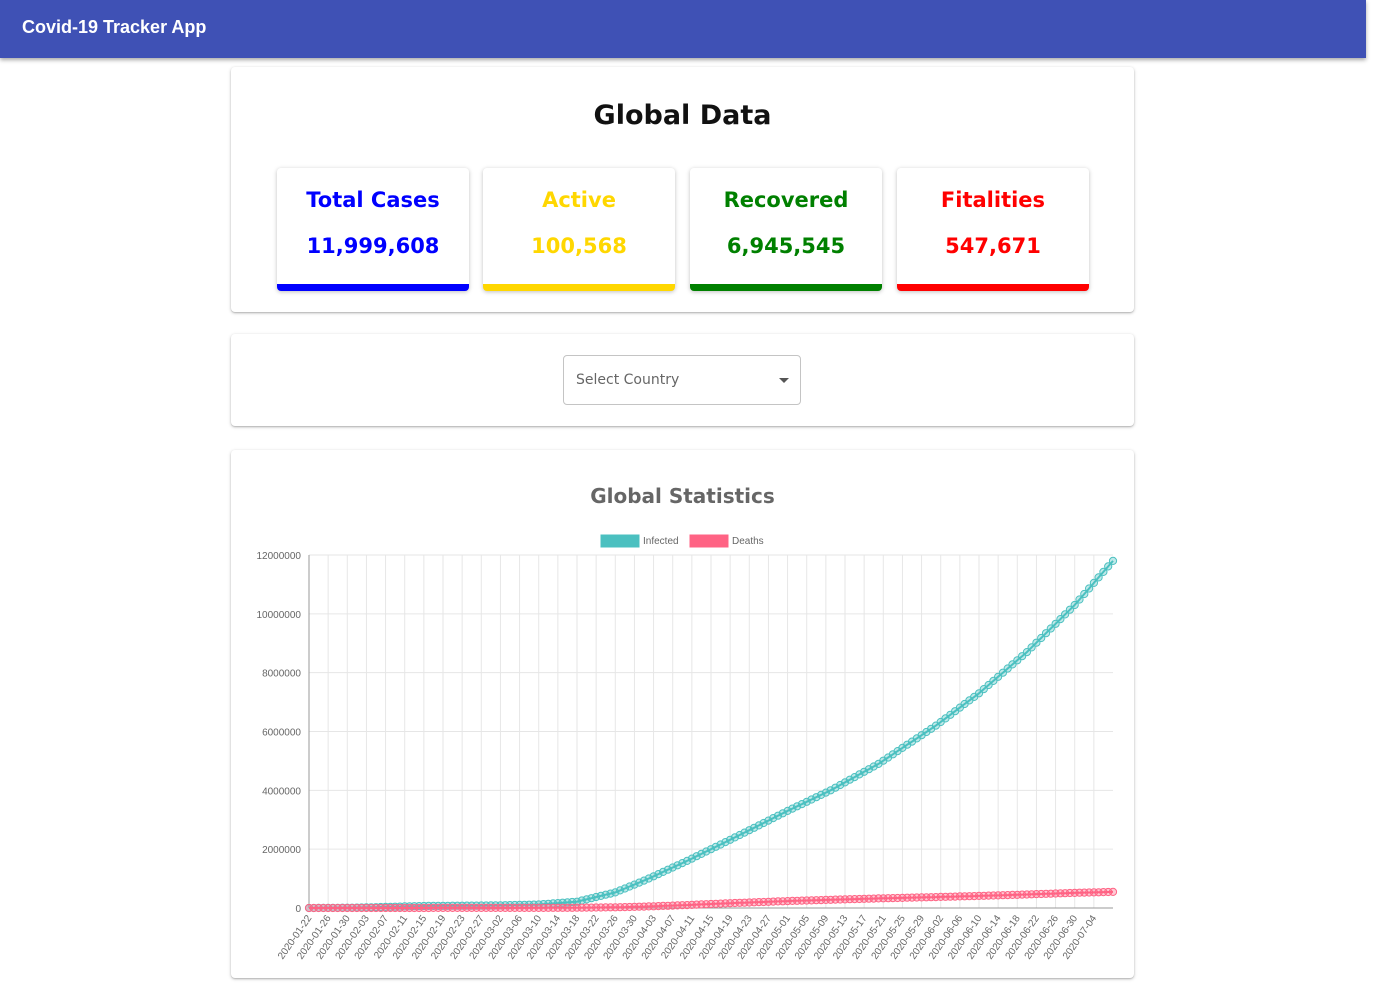  What do you see at coordinates (993, 246) in the screenshot?
I see `fatalities-value: 547,671` at bounding box center [993, 246].